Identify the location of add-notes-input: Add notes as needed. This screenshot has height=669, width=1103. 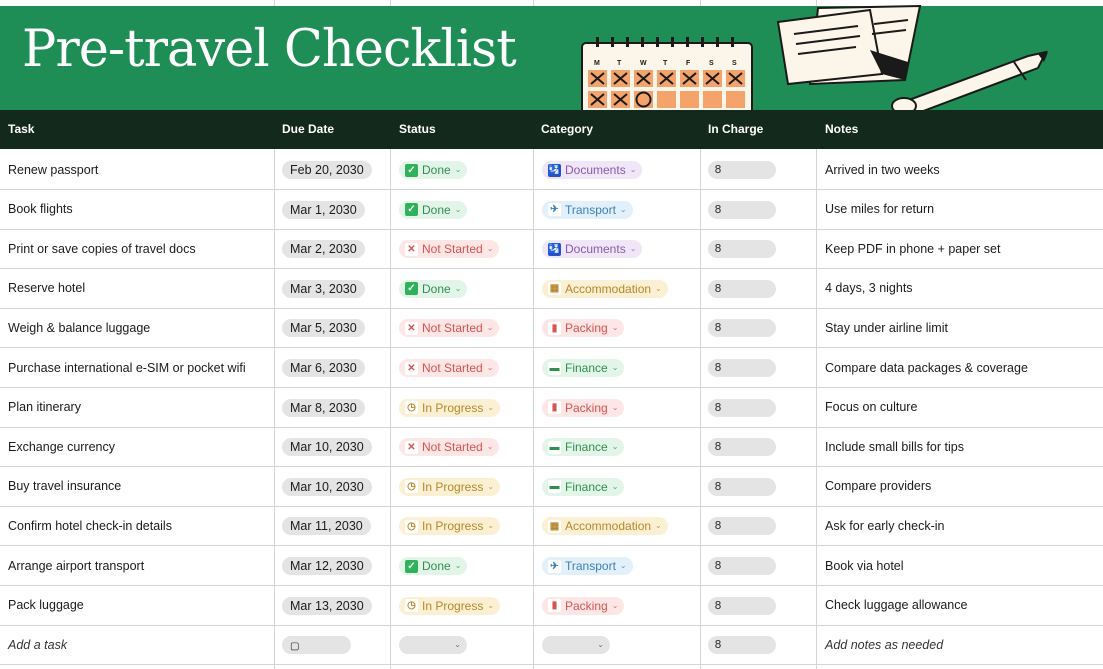
(884, 644).